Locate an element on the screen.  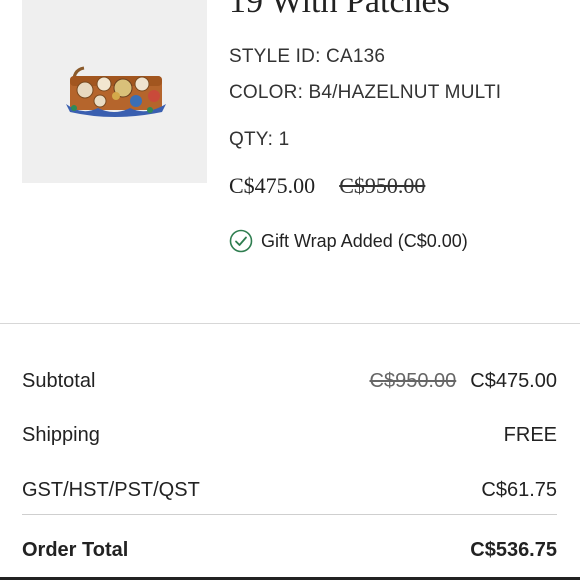
gift-wrap-status: Gift Wrap Added (C$0.00) is located at coordinates (348, 241).